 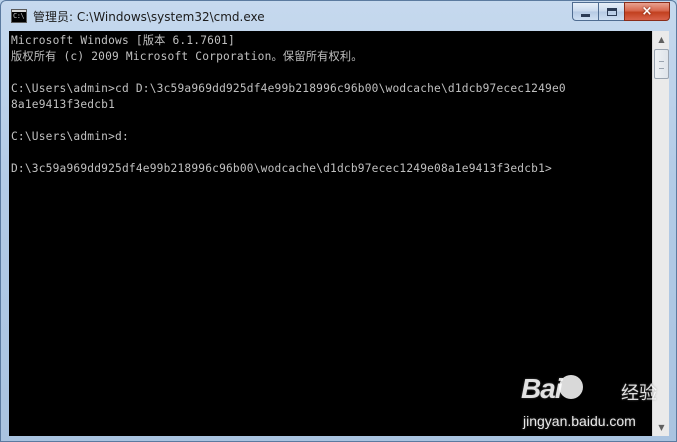 I want to click on maximize-button, so click(x=611, y=11).